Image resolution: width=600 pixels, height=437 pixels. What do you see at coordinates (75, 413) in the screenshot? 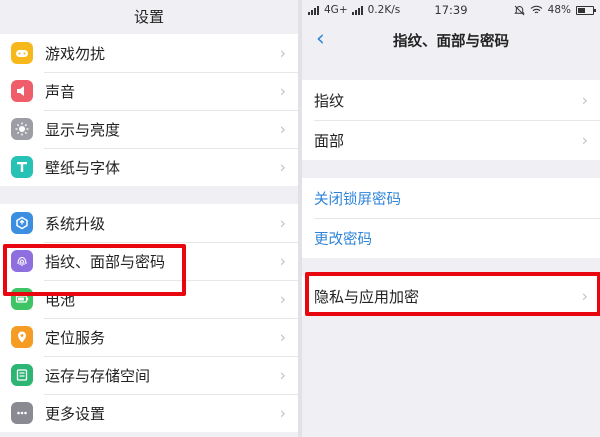
I see `settings-item-label: 更多设置` at bounding box center [75, 413].